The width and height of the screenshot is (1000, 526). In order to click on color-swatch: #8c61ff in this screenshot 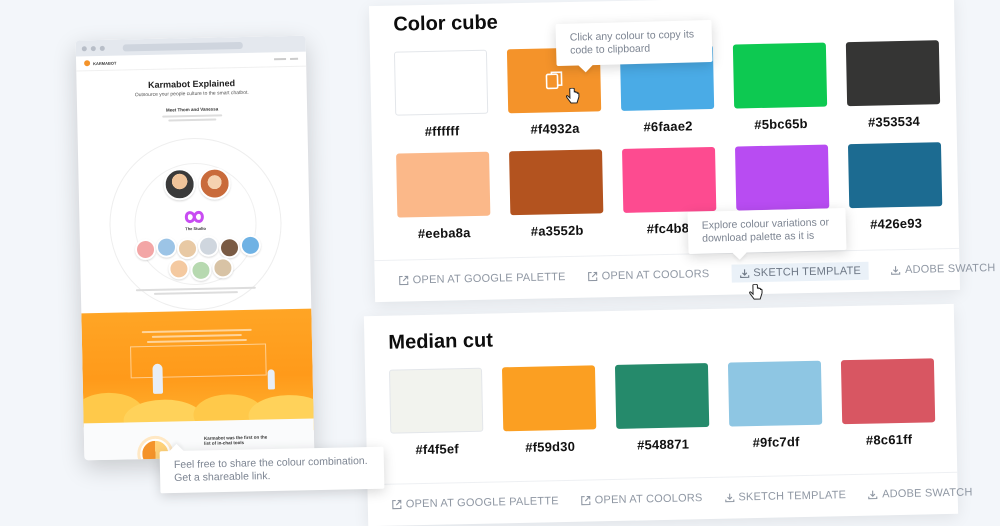, I will do `click(888, 403)`.